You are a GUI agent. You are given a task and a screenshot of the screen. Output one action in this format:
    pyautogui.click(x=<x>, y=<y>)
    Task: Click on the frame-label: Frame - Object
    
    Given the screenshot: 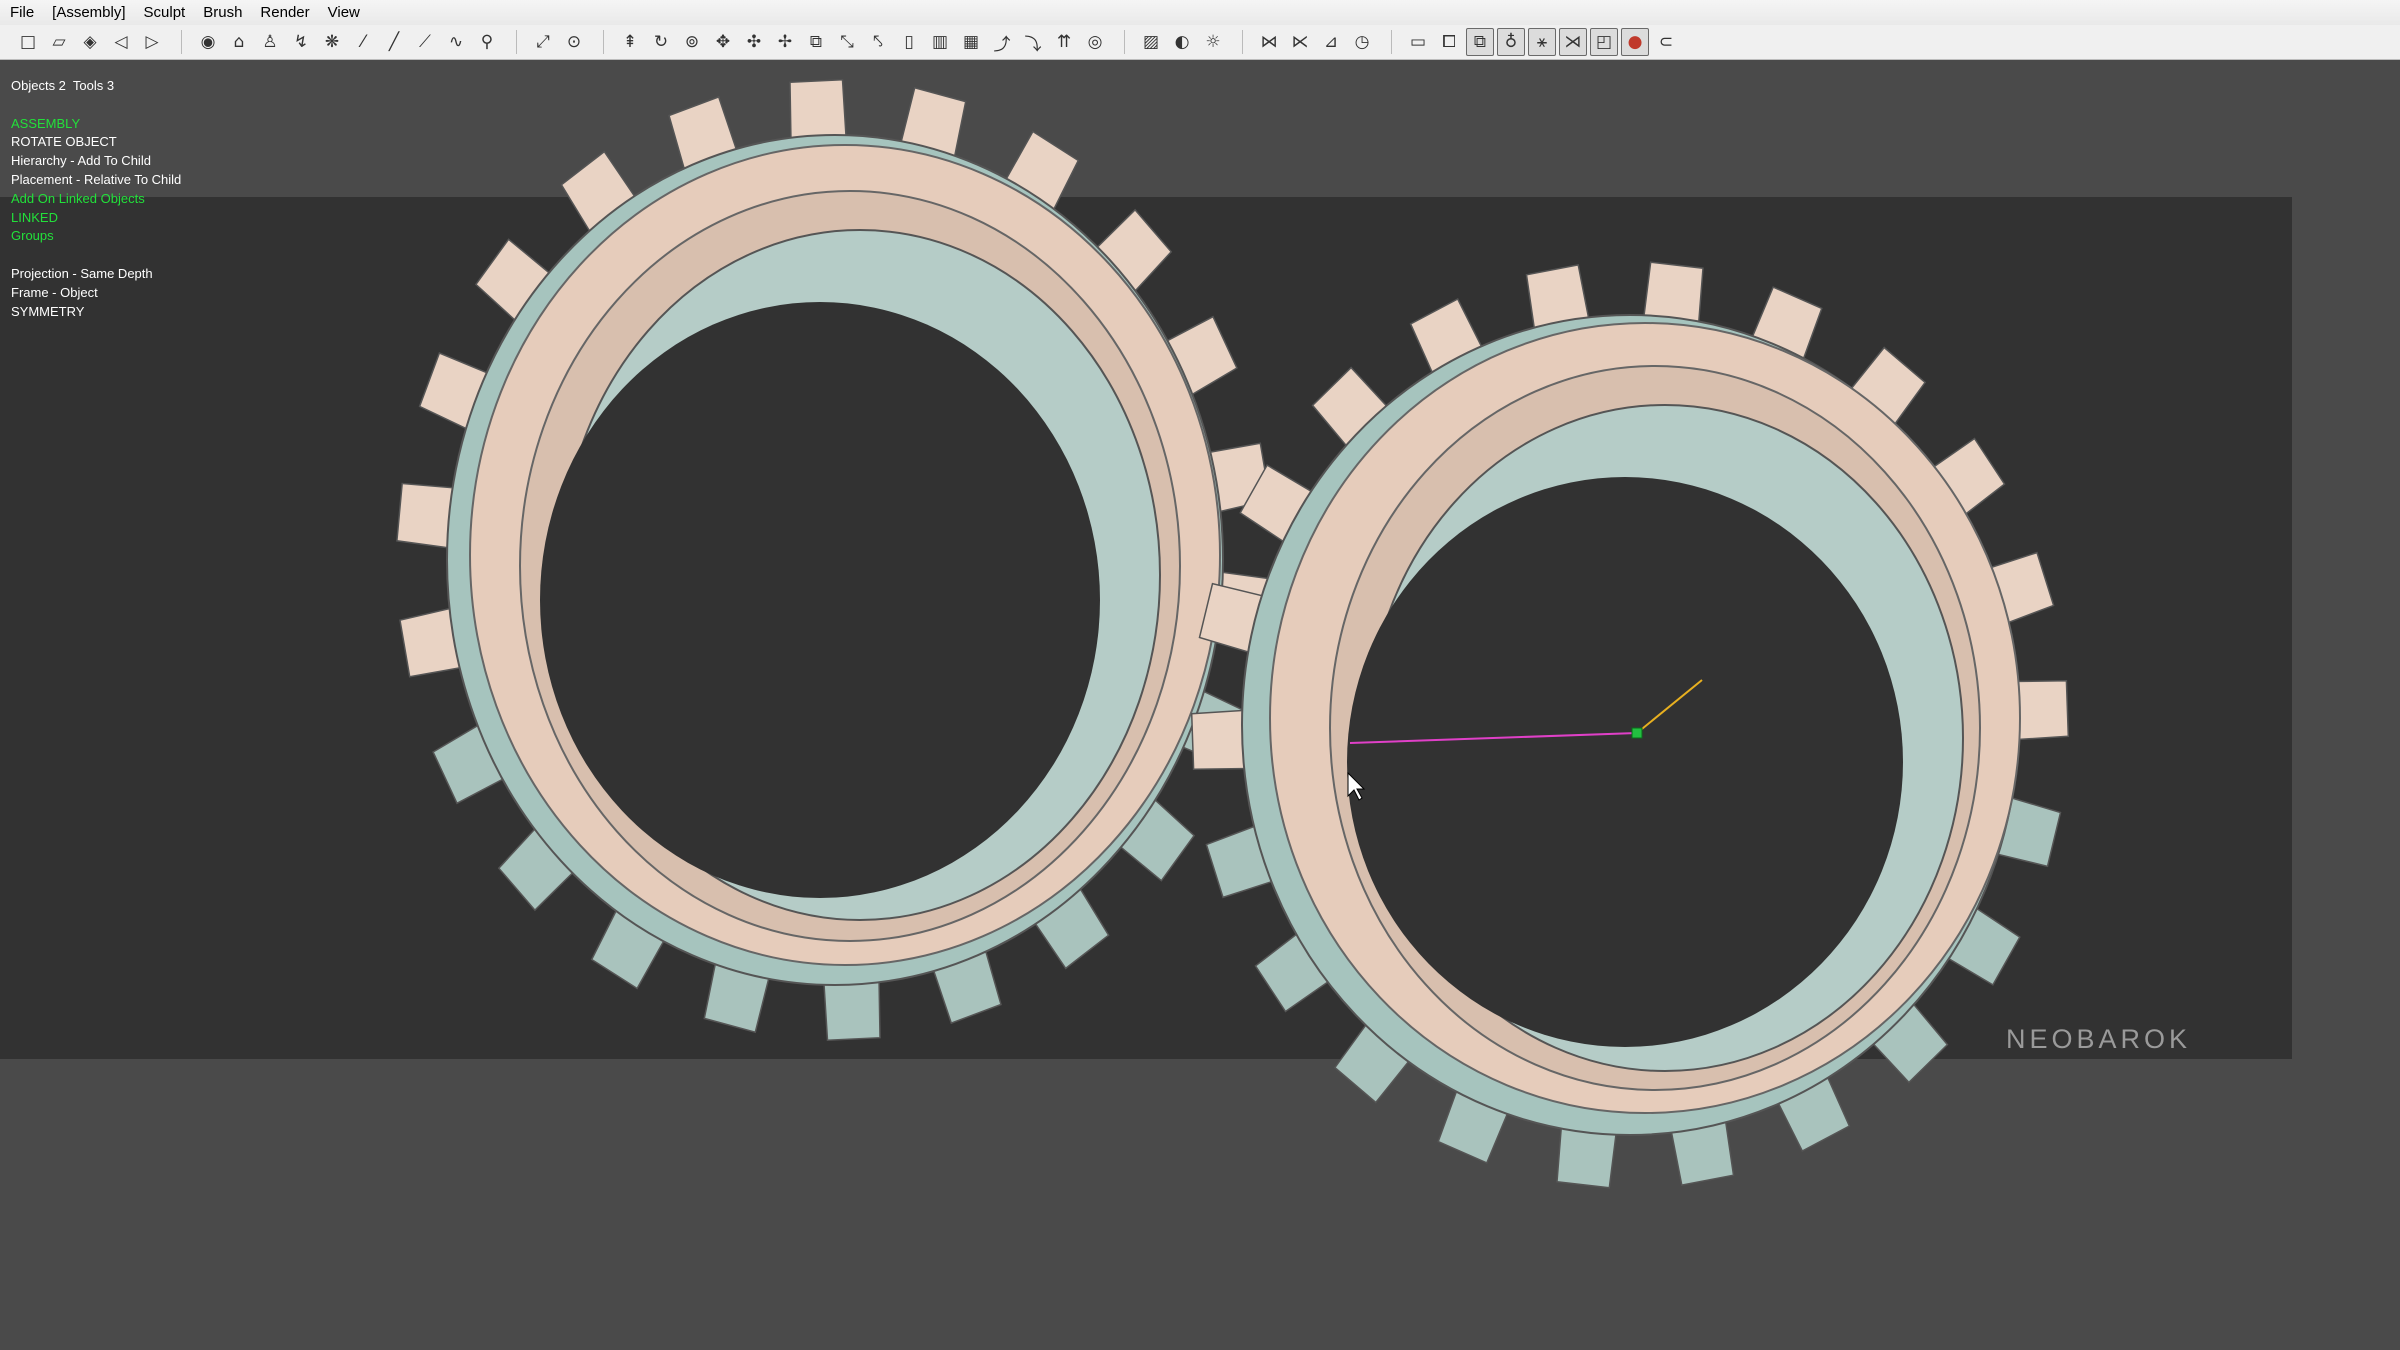 What is the action you would take?
    pyautogui.click(x=54, y=292)
    